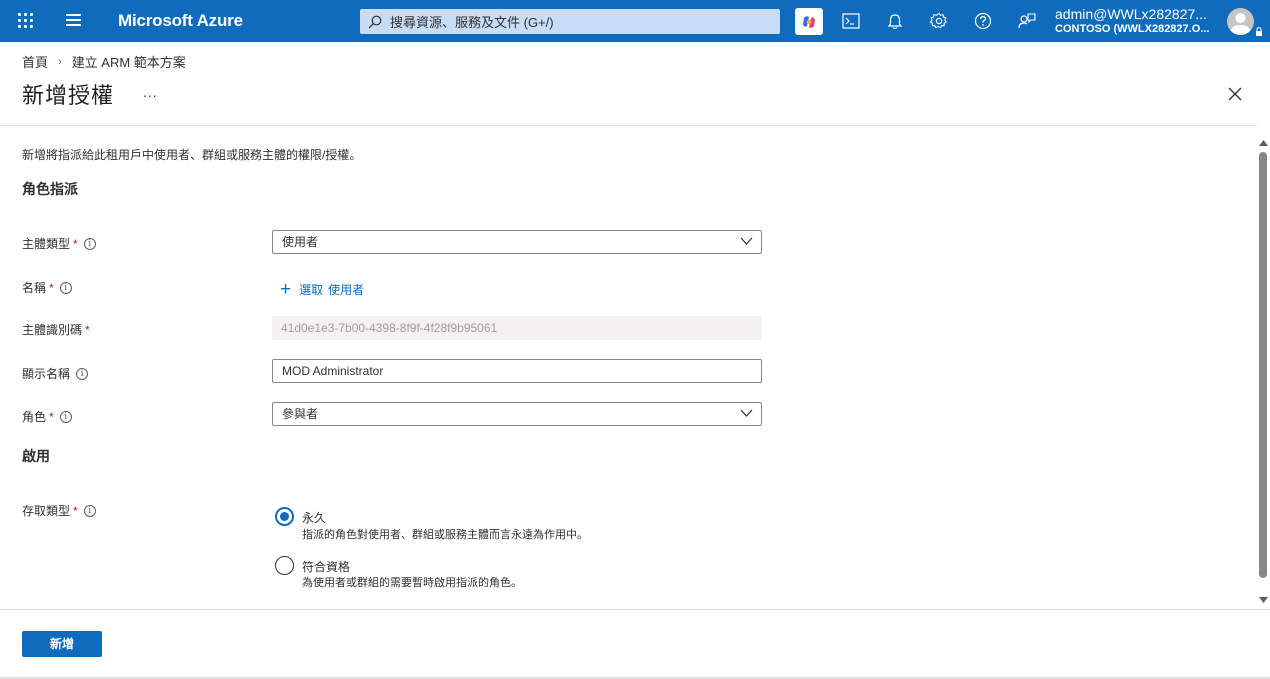 This screenshot has width=1270, height=679. I want to click on help-icon, so click(983, 21).